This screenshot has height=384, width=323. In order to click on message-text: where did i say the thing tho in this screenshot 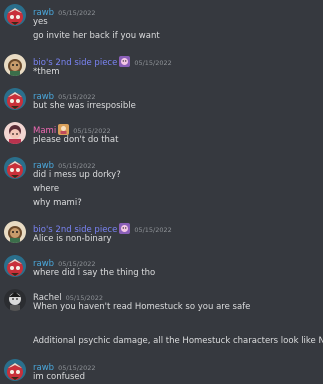, I will do `click(94, 273)`.